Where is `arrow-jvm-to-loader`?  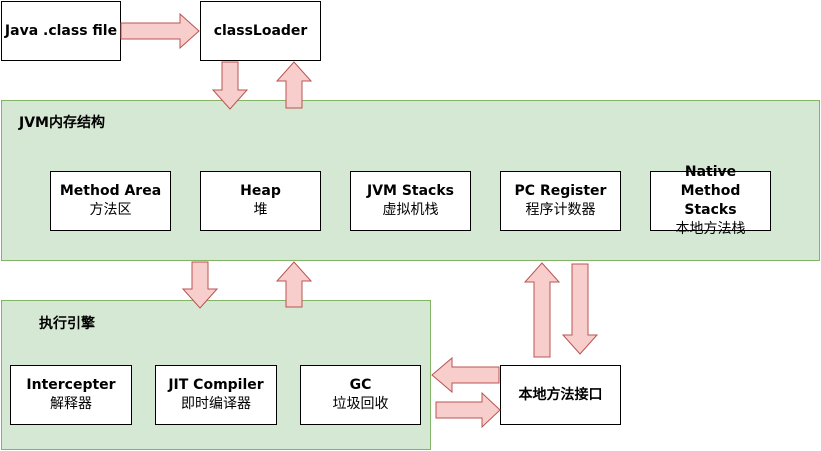
arrow-jvm-to-loader is located at coordinates (294, 85).